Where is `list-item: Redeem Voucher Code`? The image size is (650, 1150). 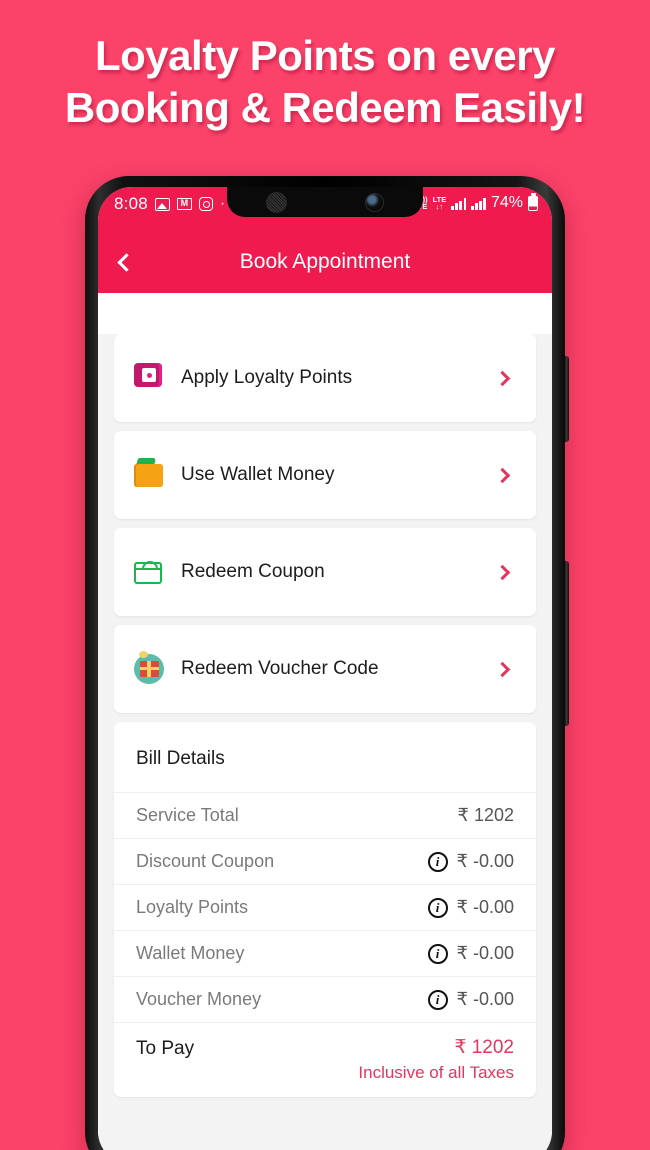
list-item: Redeem Voucher Code is located at coordinates (325, 669).